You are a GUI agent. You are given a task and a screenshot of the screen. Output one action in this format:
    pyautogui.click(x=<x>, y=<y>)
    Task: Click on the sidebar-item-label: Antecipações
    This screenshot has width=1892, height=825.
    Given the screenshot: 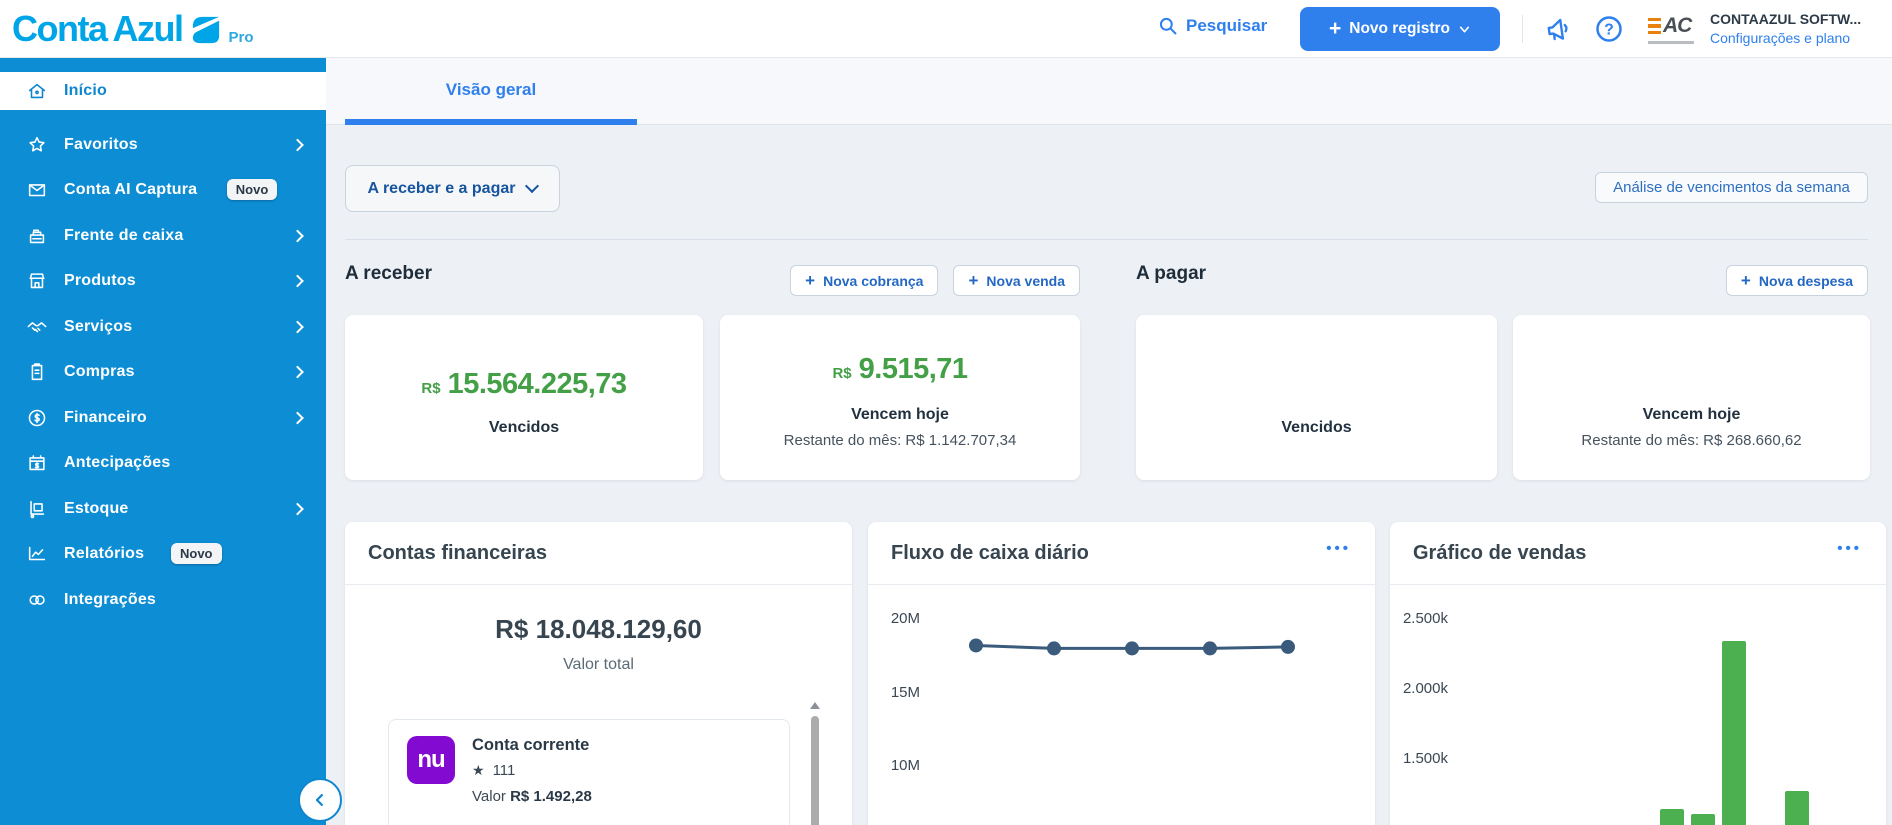 What is the action you would take?
    pyautogui.click(x=117, y=462)
    